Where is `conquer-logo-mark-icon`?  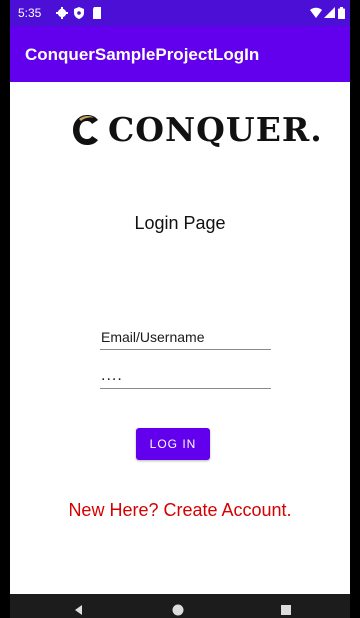 conquer-logo-mark-icon is located at coordinates (85, 130).